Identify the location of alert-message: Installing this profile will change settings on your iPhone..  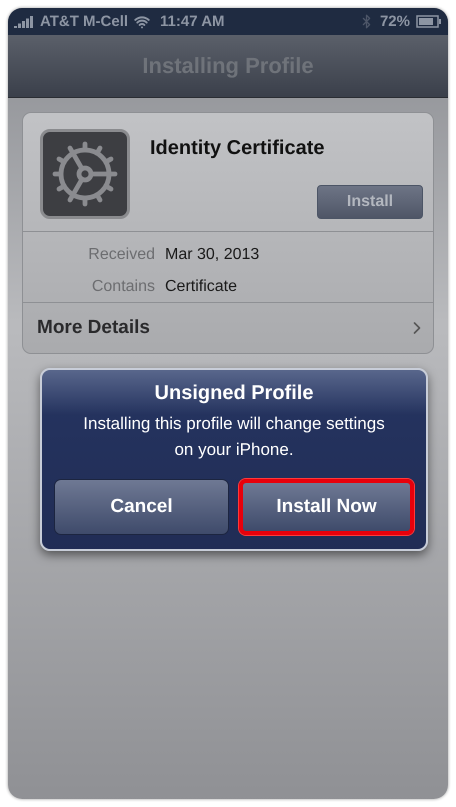
(234, 437).